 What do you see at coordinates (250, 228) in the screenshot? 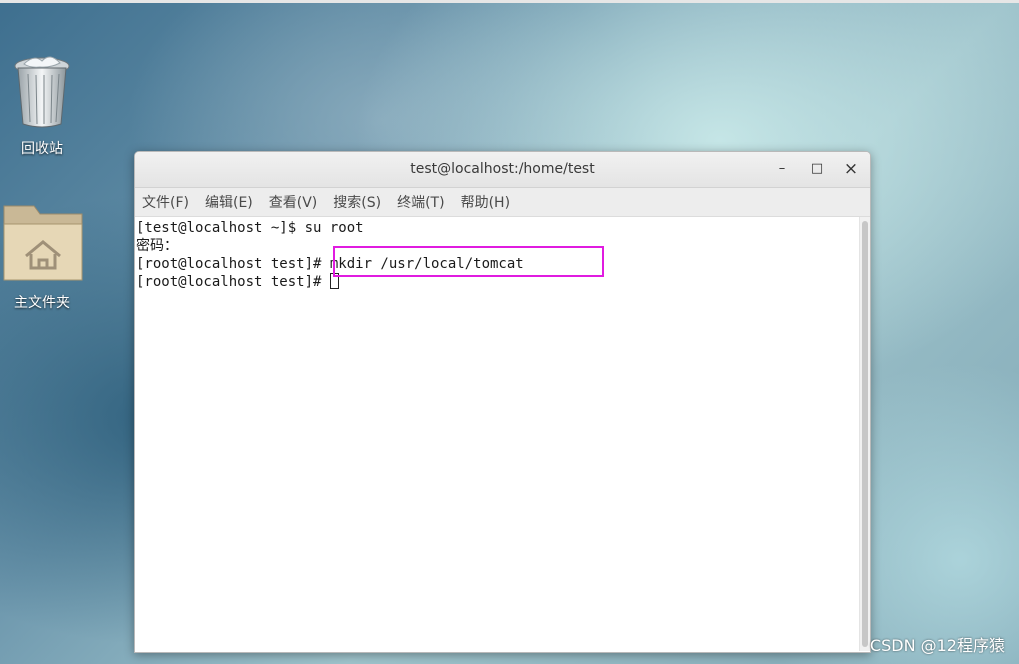
I see `terminal-line: [test@localhost ~]$ su root` at bounding box center [250, 228].